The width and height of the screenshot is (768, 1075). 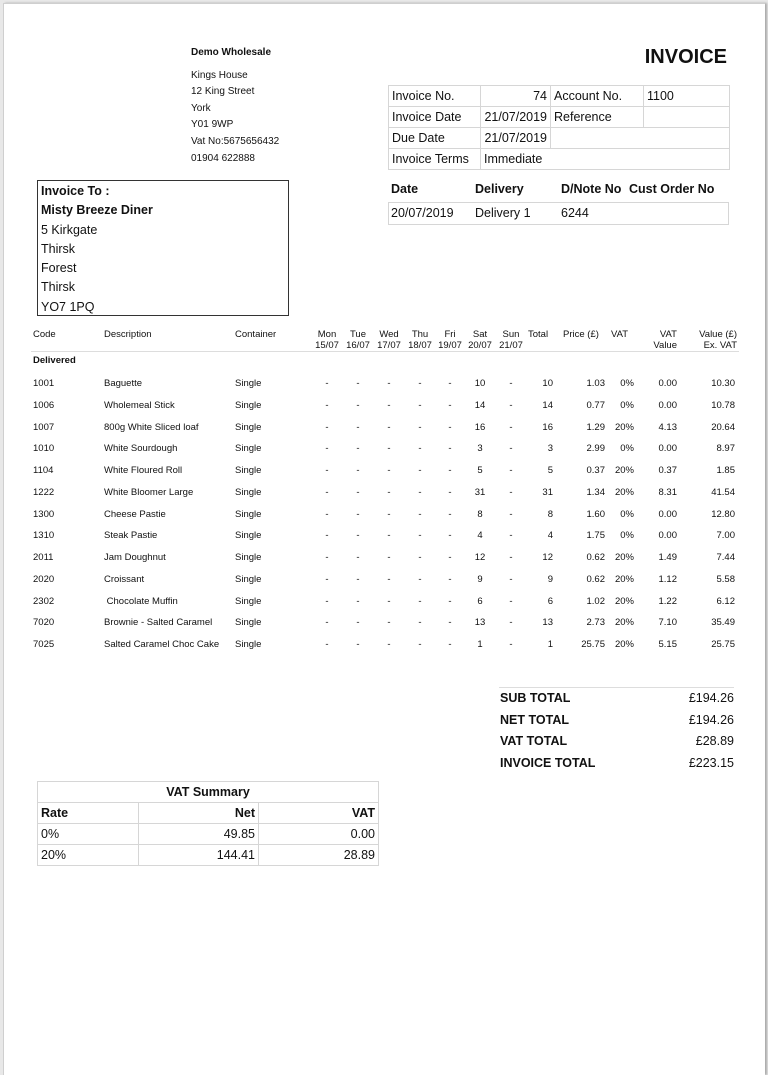 What do you see at coordinates (44, 427) in the screenshot?
I see `item-code: 1007` at bounding box center [44, 427].